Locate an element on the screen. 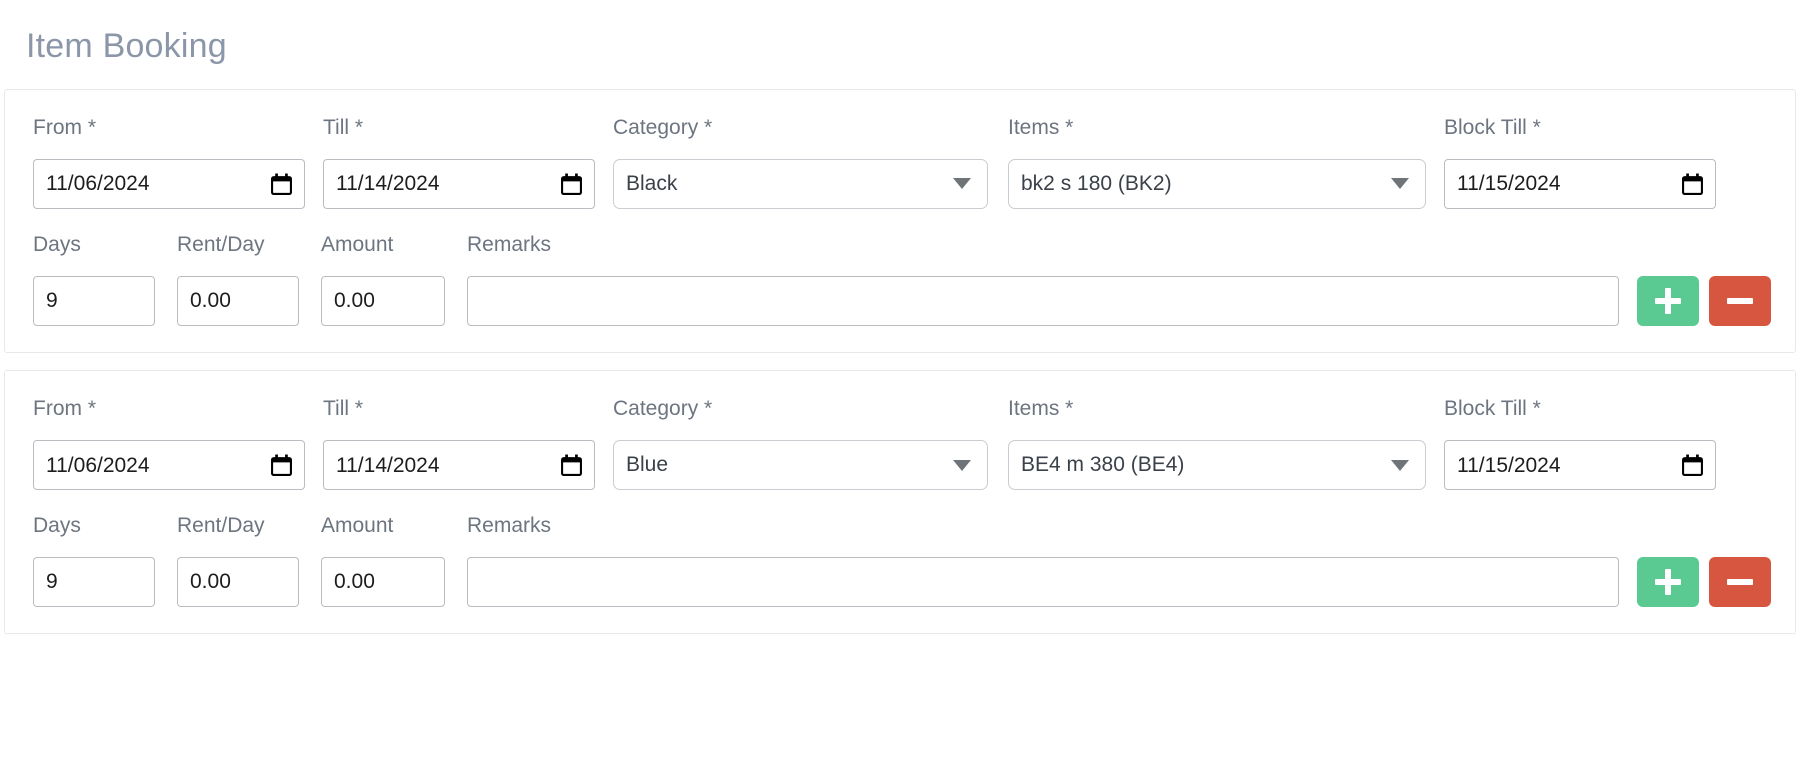 Image resolution: width=1800 pixels, height=770 pixels. items-select: bk2 s 180 (BK2) is located at coordinates (1217, 183).